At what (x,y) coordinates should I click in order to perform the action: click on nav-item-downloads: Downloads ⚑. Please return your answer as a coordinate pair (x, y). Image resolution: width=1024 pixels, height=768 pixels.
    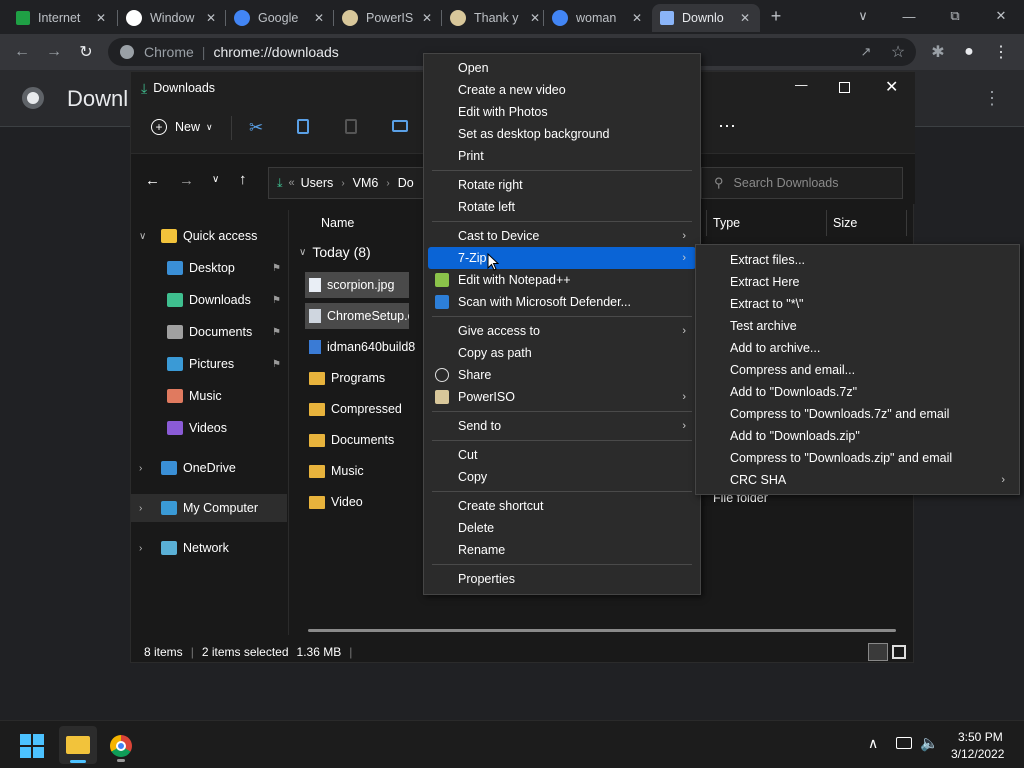
    Looking at the image, I should click on (209, 300).